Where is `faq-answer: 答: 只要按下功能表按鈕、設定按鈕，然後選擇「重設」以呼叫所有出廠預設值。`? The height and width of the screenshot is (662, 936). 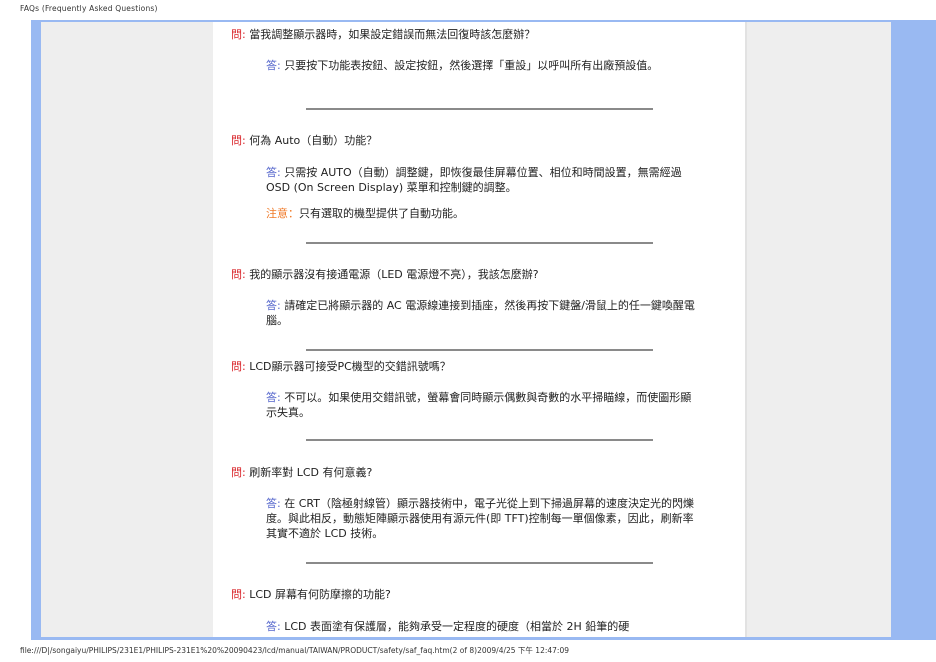
faq-answer: 答: 只要按下功能表按鈕、設定按鈕，然後選擇「重設」以呼叫所有出廠預設值。 is located at coordinates (481, 65).